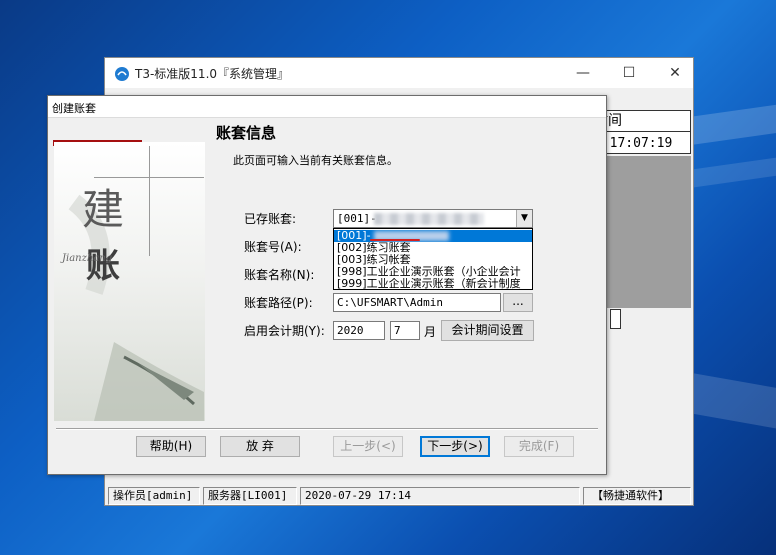  Describe the element at coordinates (74, 108) in the screenshot. I see `dialog-title: 创建账套` at that location.